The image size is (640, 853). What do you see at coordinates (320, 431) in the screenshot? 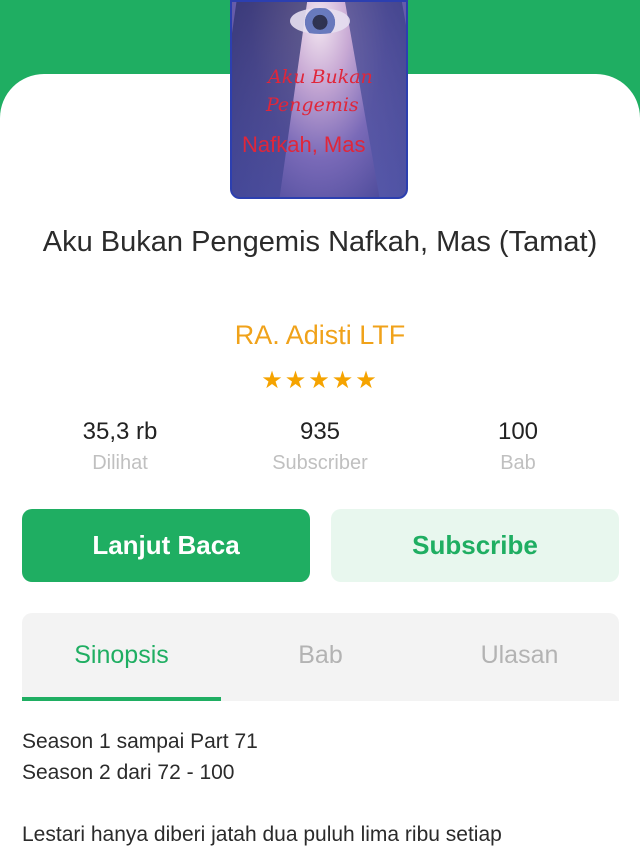
I see `stat-subscribers-value: 935` at bounding box center [320, 431].